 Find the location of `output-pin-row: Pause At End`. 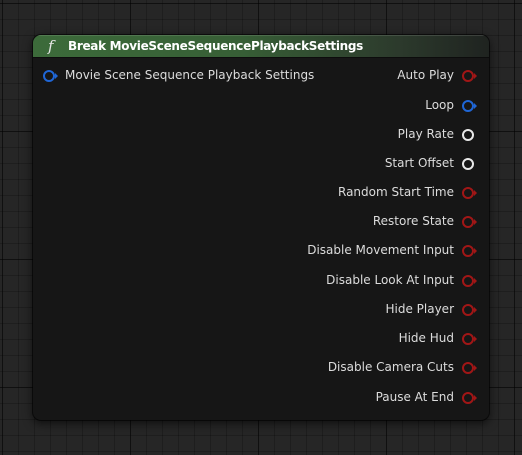

output-pin-row: Pause At End is located at coordinates (426, 397).